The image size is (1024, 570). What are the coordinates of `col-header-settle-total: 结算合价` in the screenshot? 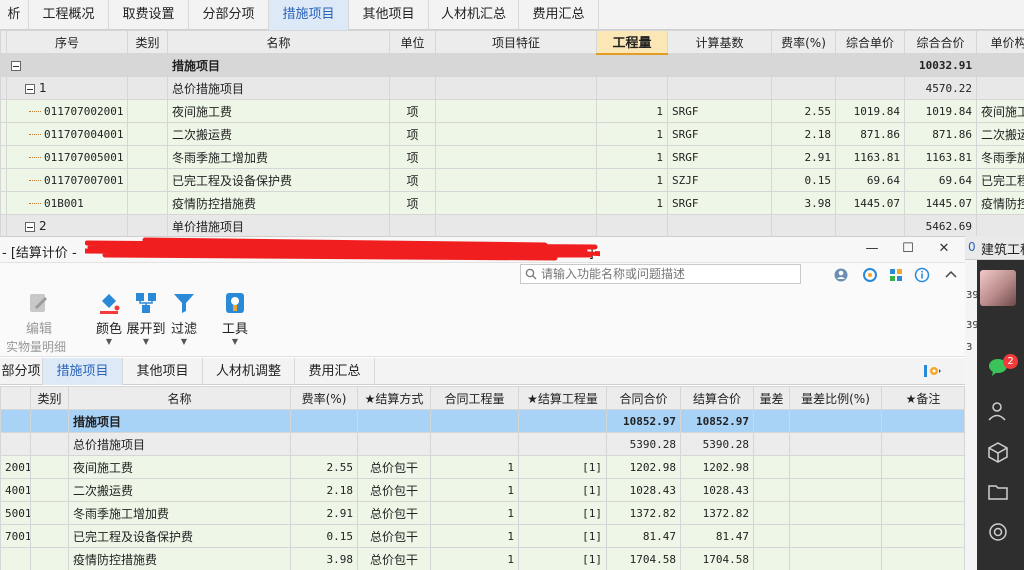 It's located at (717, 398).